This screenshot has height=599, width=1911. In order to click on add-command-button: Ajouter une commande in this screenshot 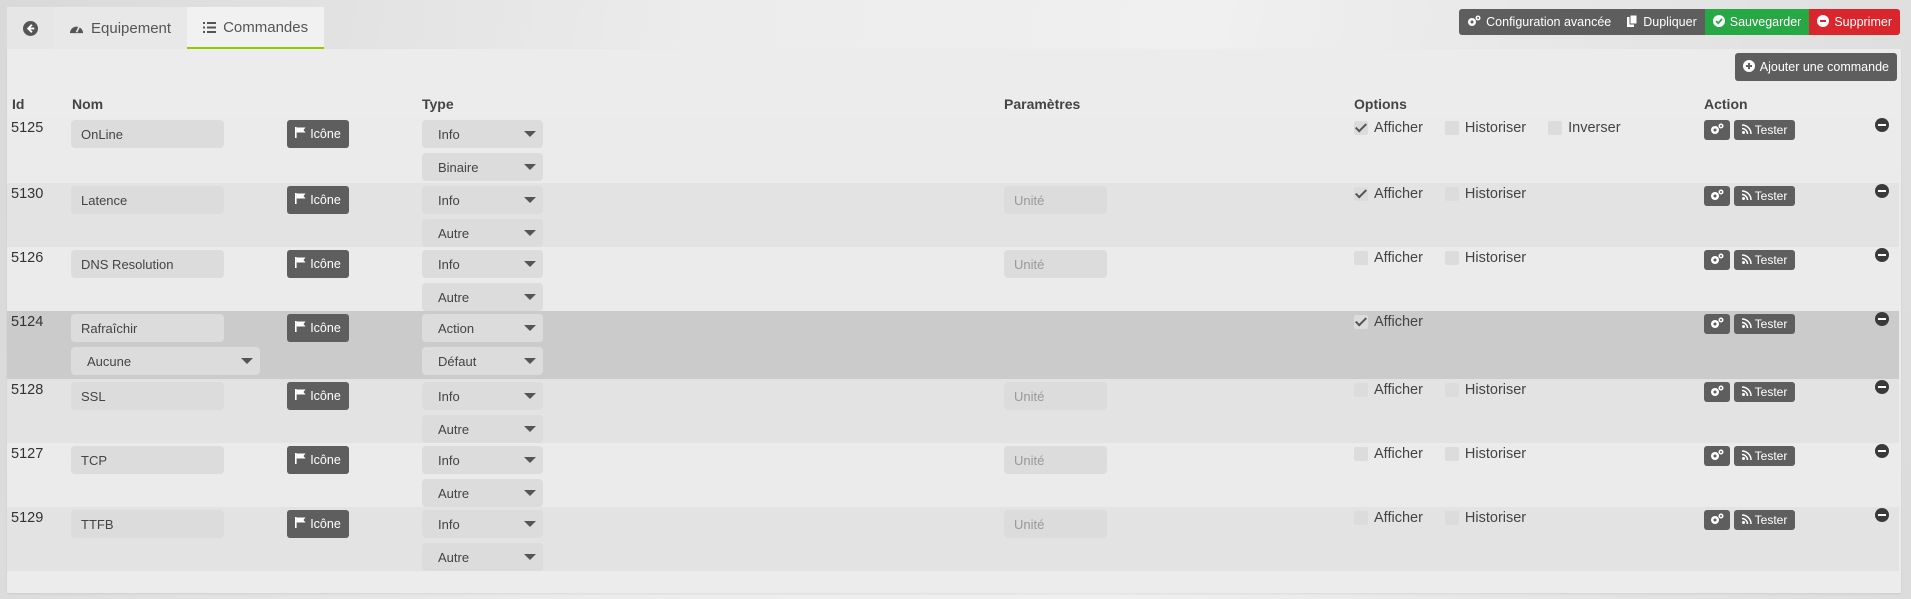, I will do `click(1815, 67)`.